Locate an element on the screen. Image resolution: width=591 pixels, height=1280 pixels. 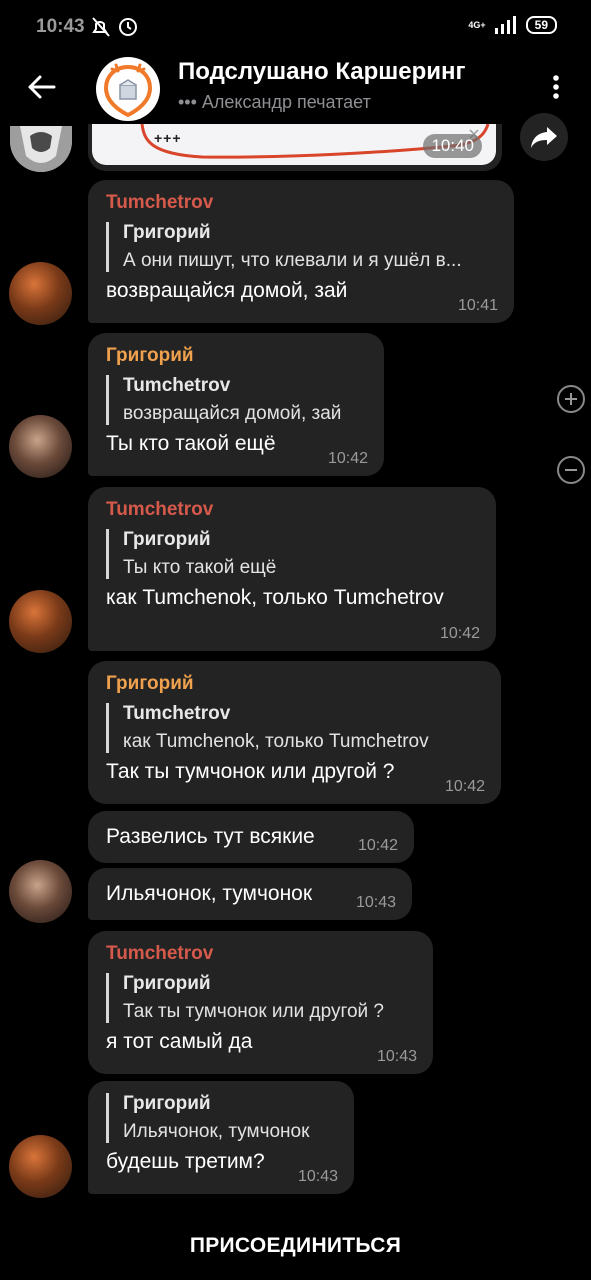
message-bubble: Развелись тут всякие 10:42 is located at coordinates (251, 837).